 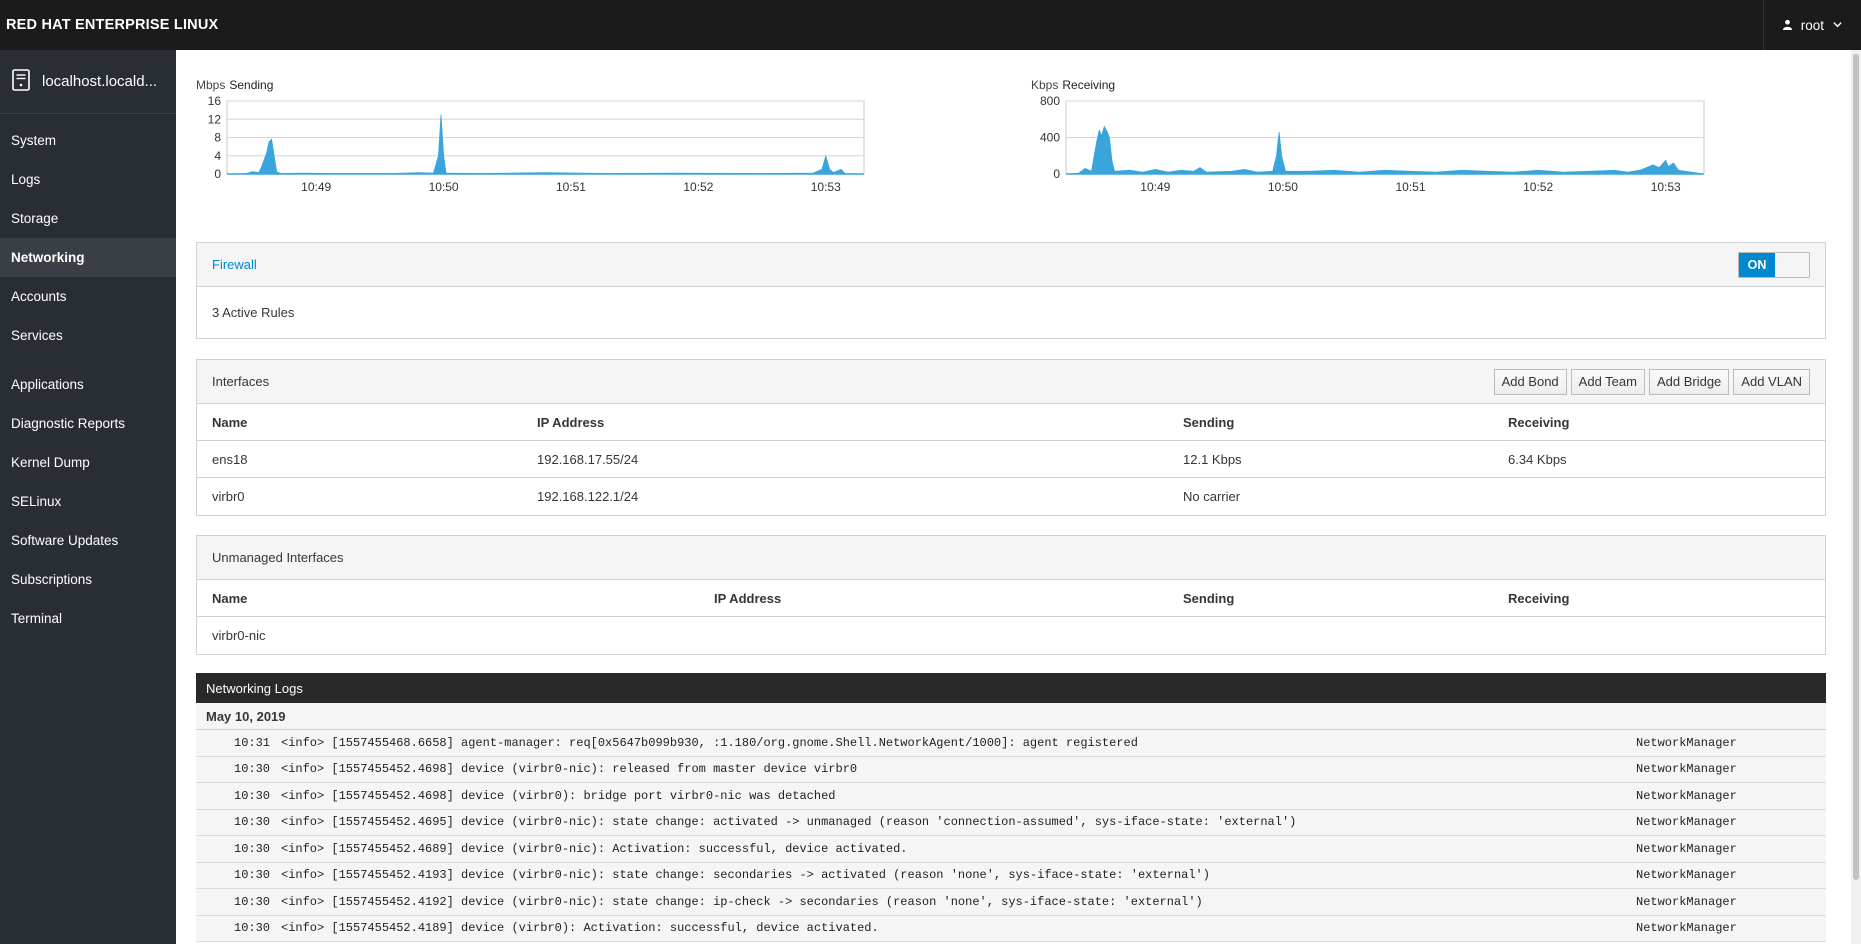 I want to click on receiving-chart-label: Receiving, so click(x=1089, y=85).